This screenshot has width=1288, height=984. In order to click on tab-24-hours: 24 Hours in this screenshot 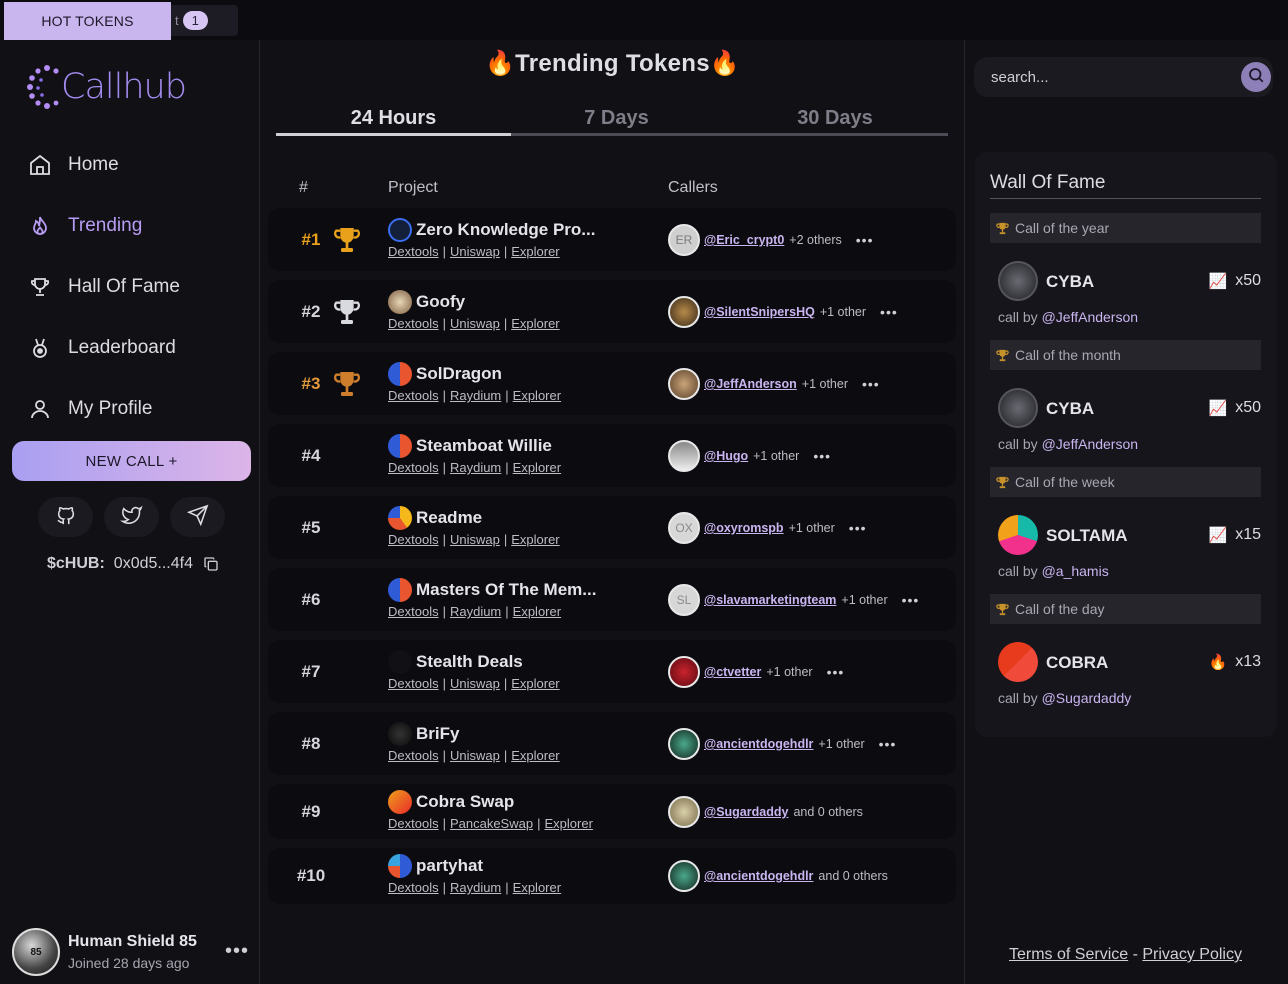, I will do `click(393, 120)`.